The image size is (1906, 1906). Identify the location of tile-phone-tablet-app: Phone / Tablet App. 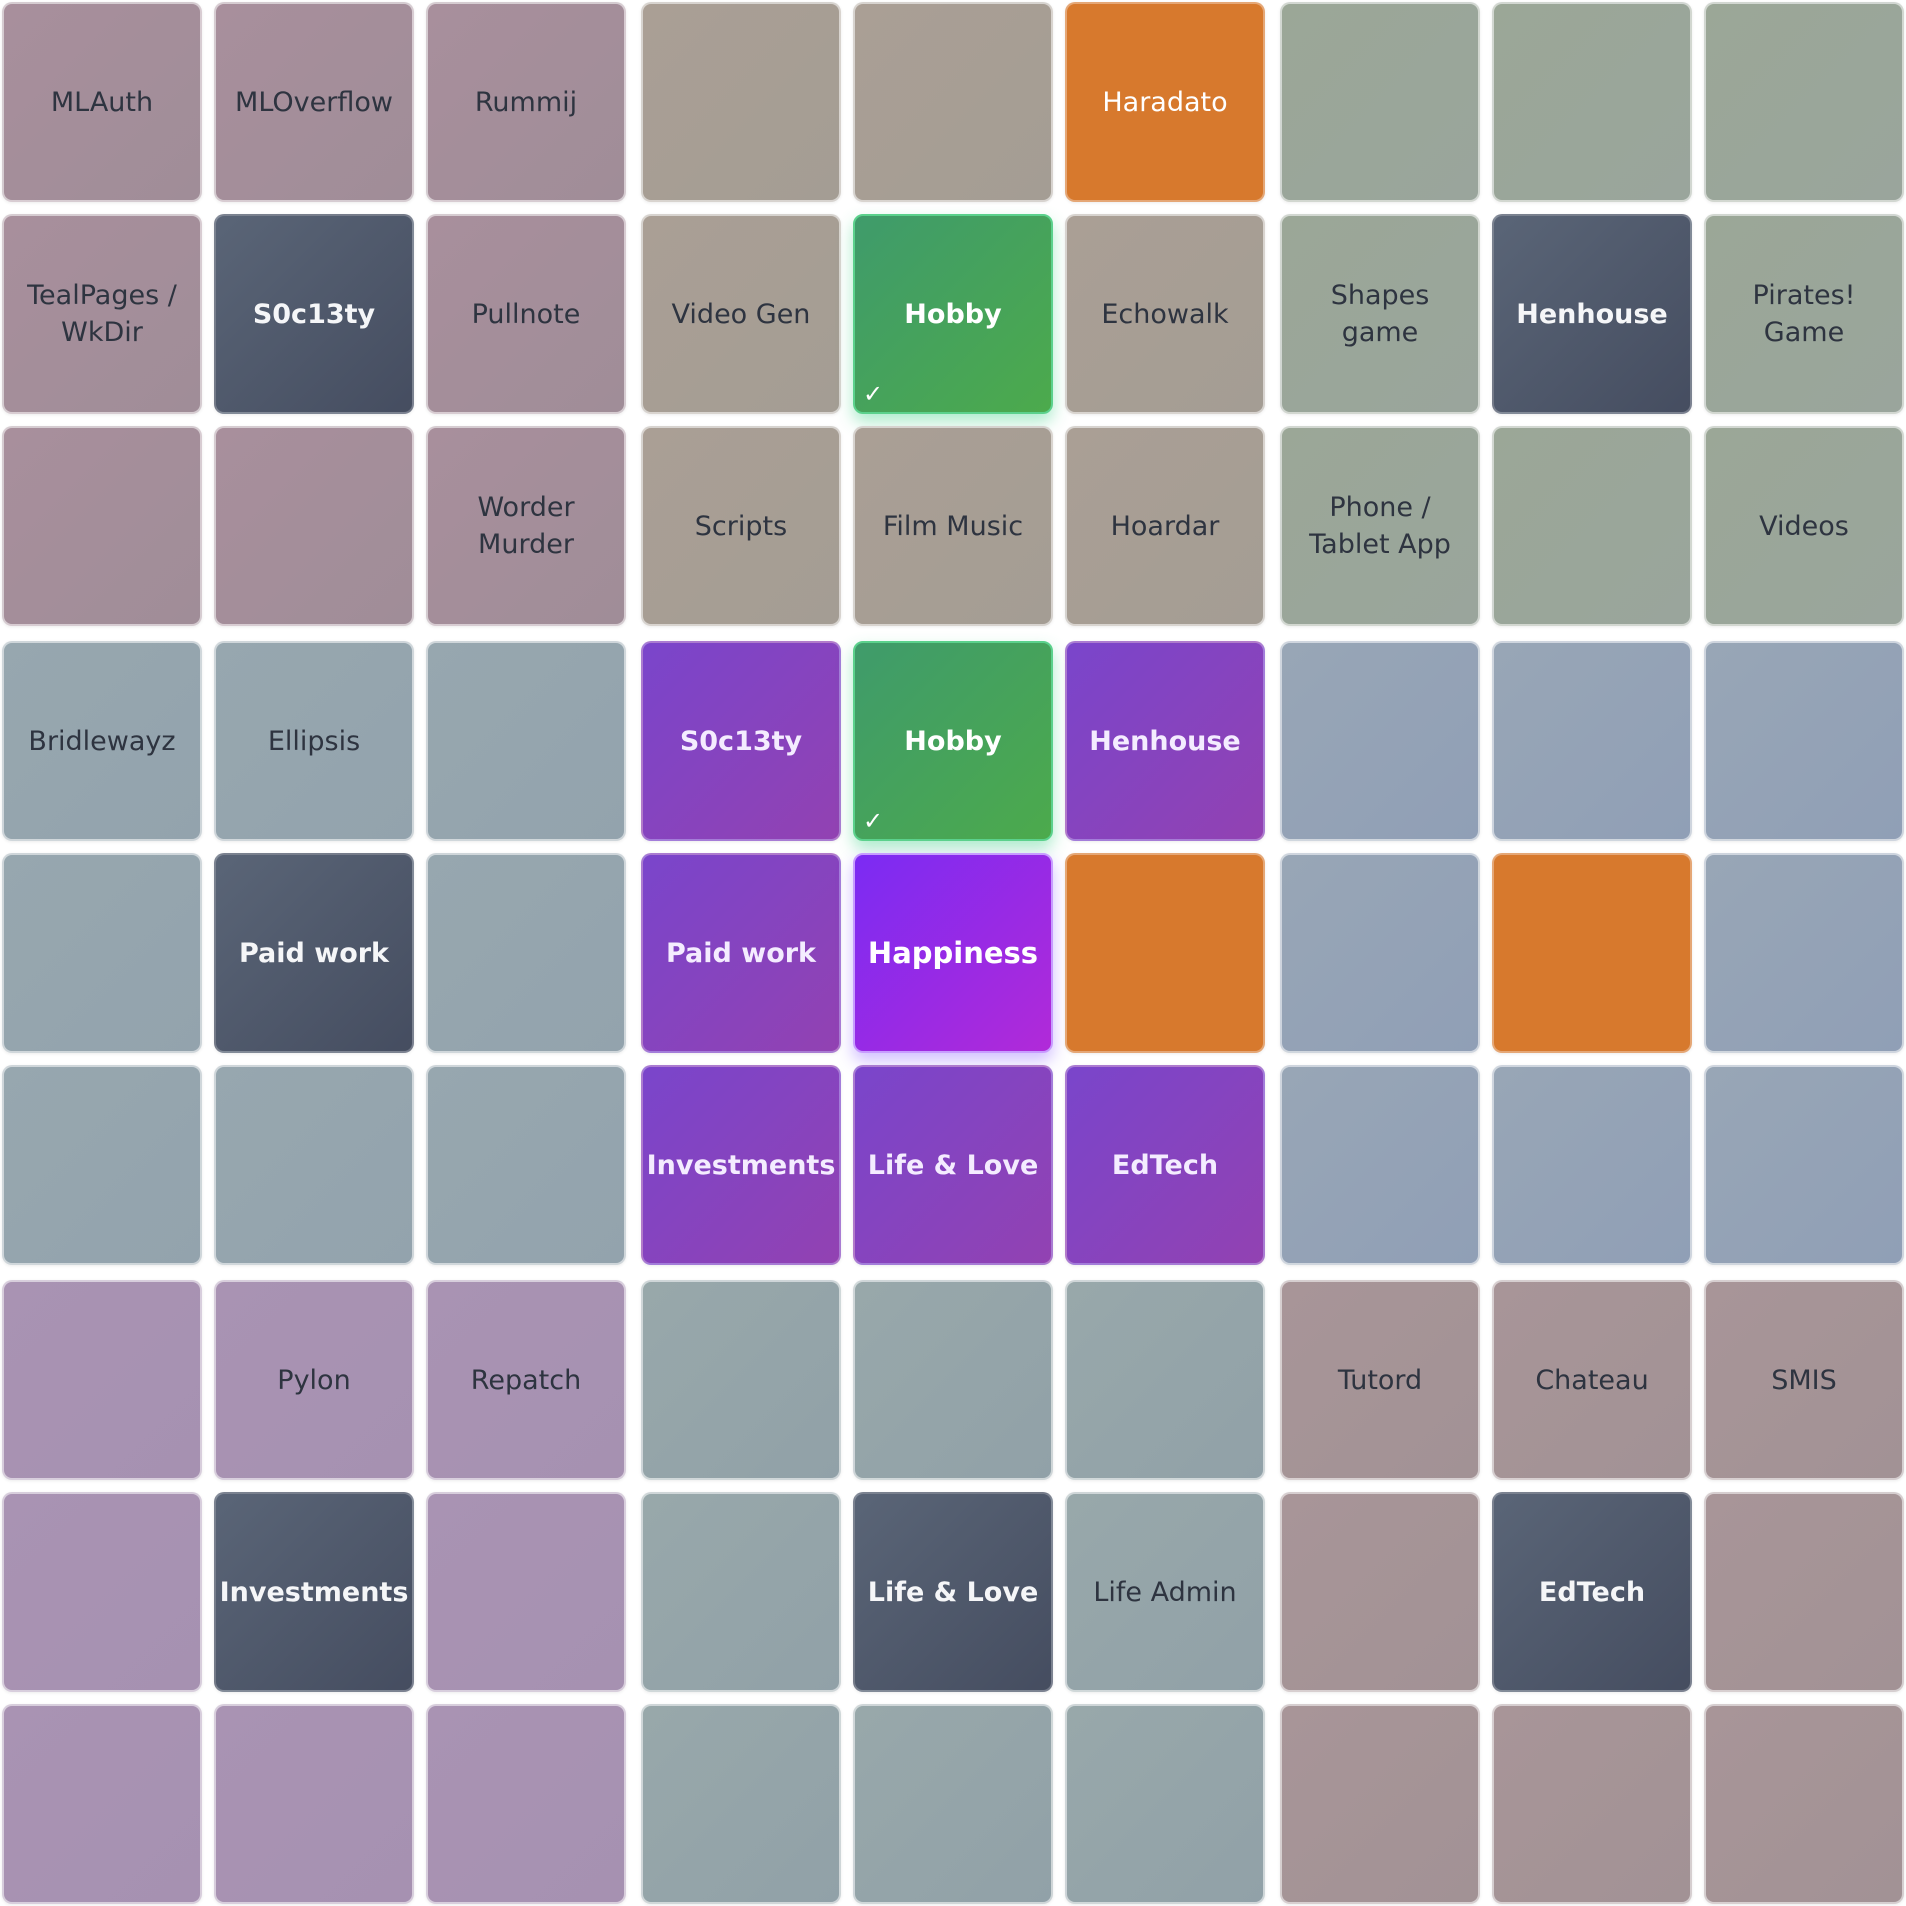
(1380, 526).